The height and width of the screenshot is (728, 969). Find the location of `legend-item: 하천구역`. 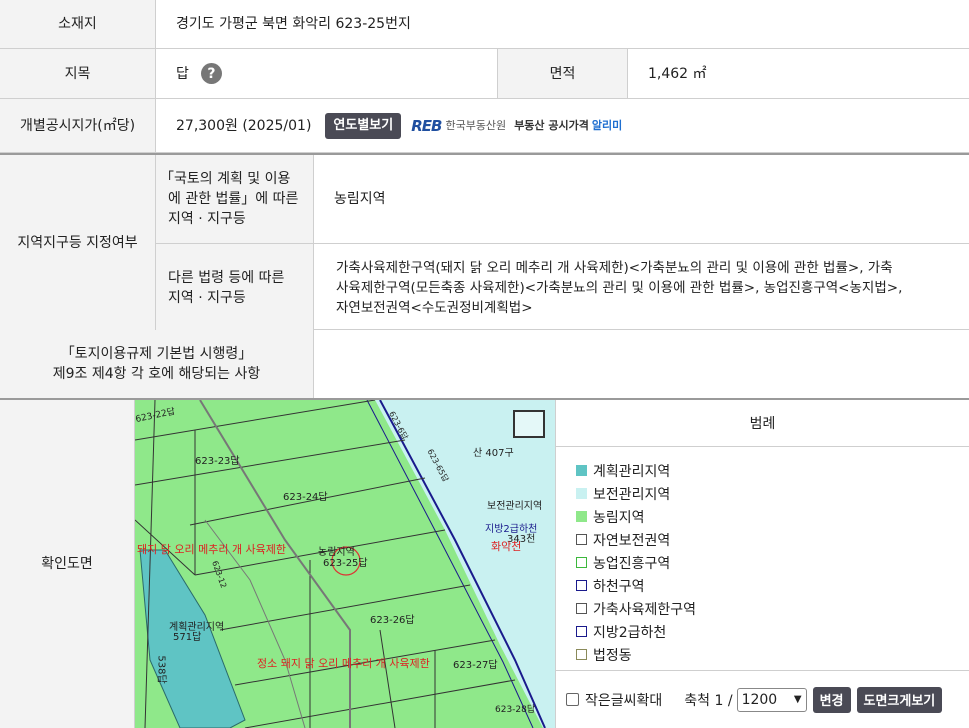

legend-item: 하천구역 is located at coordinates (772, 585).